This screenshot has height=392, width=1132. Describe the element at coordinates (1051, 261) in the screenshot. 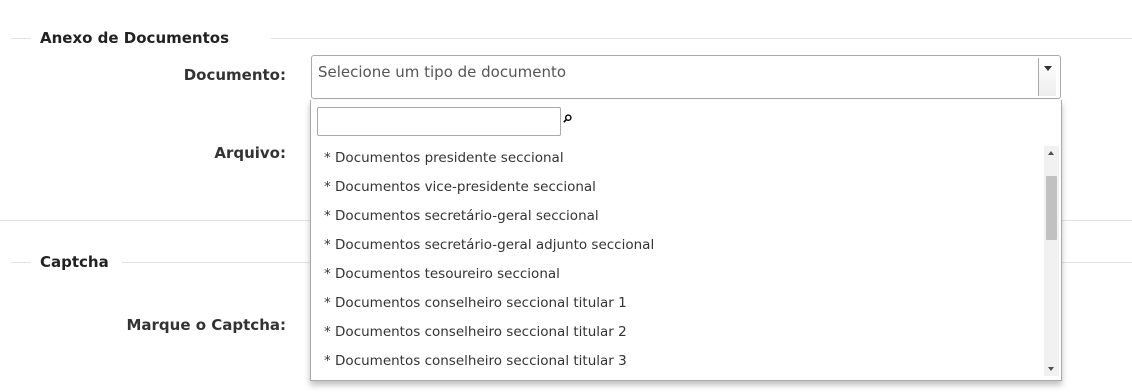

I see `dropdown-scrollbar` at that location.